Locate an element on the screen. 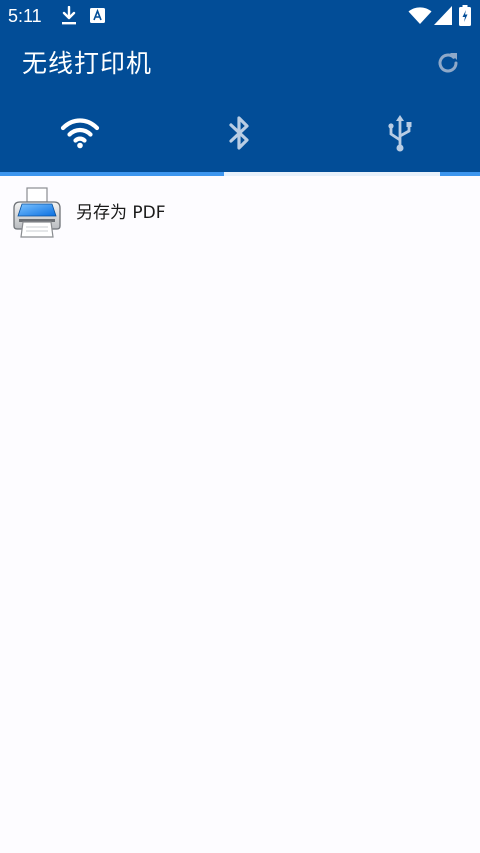  a-keyboard-icon is located at coordinates (97, 17).